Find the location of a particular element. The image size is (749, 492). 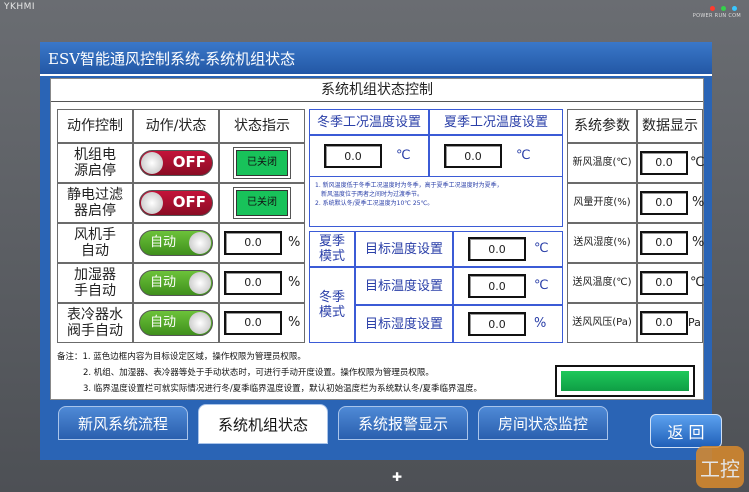

cell-humidifier-control: 自动 is located at coordinates (176, 283).